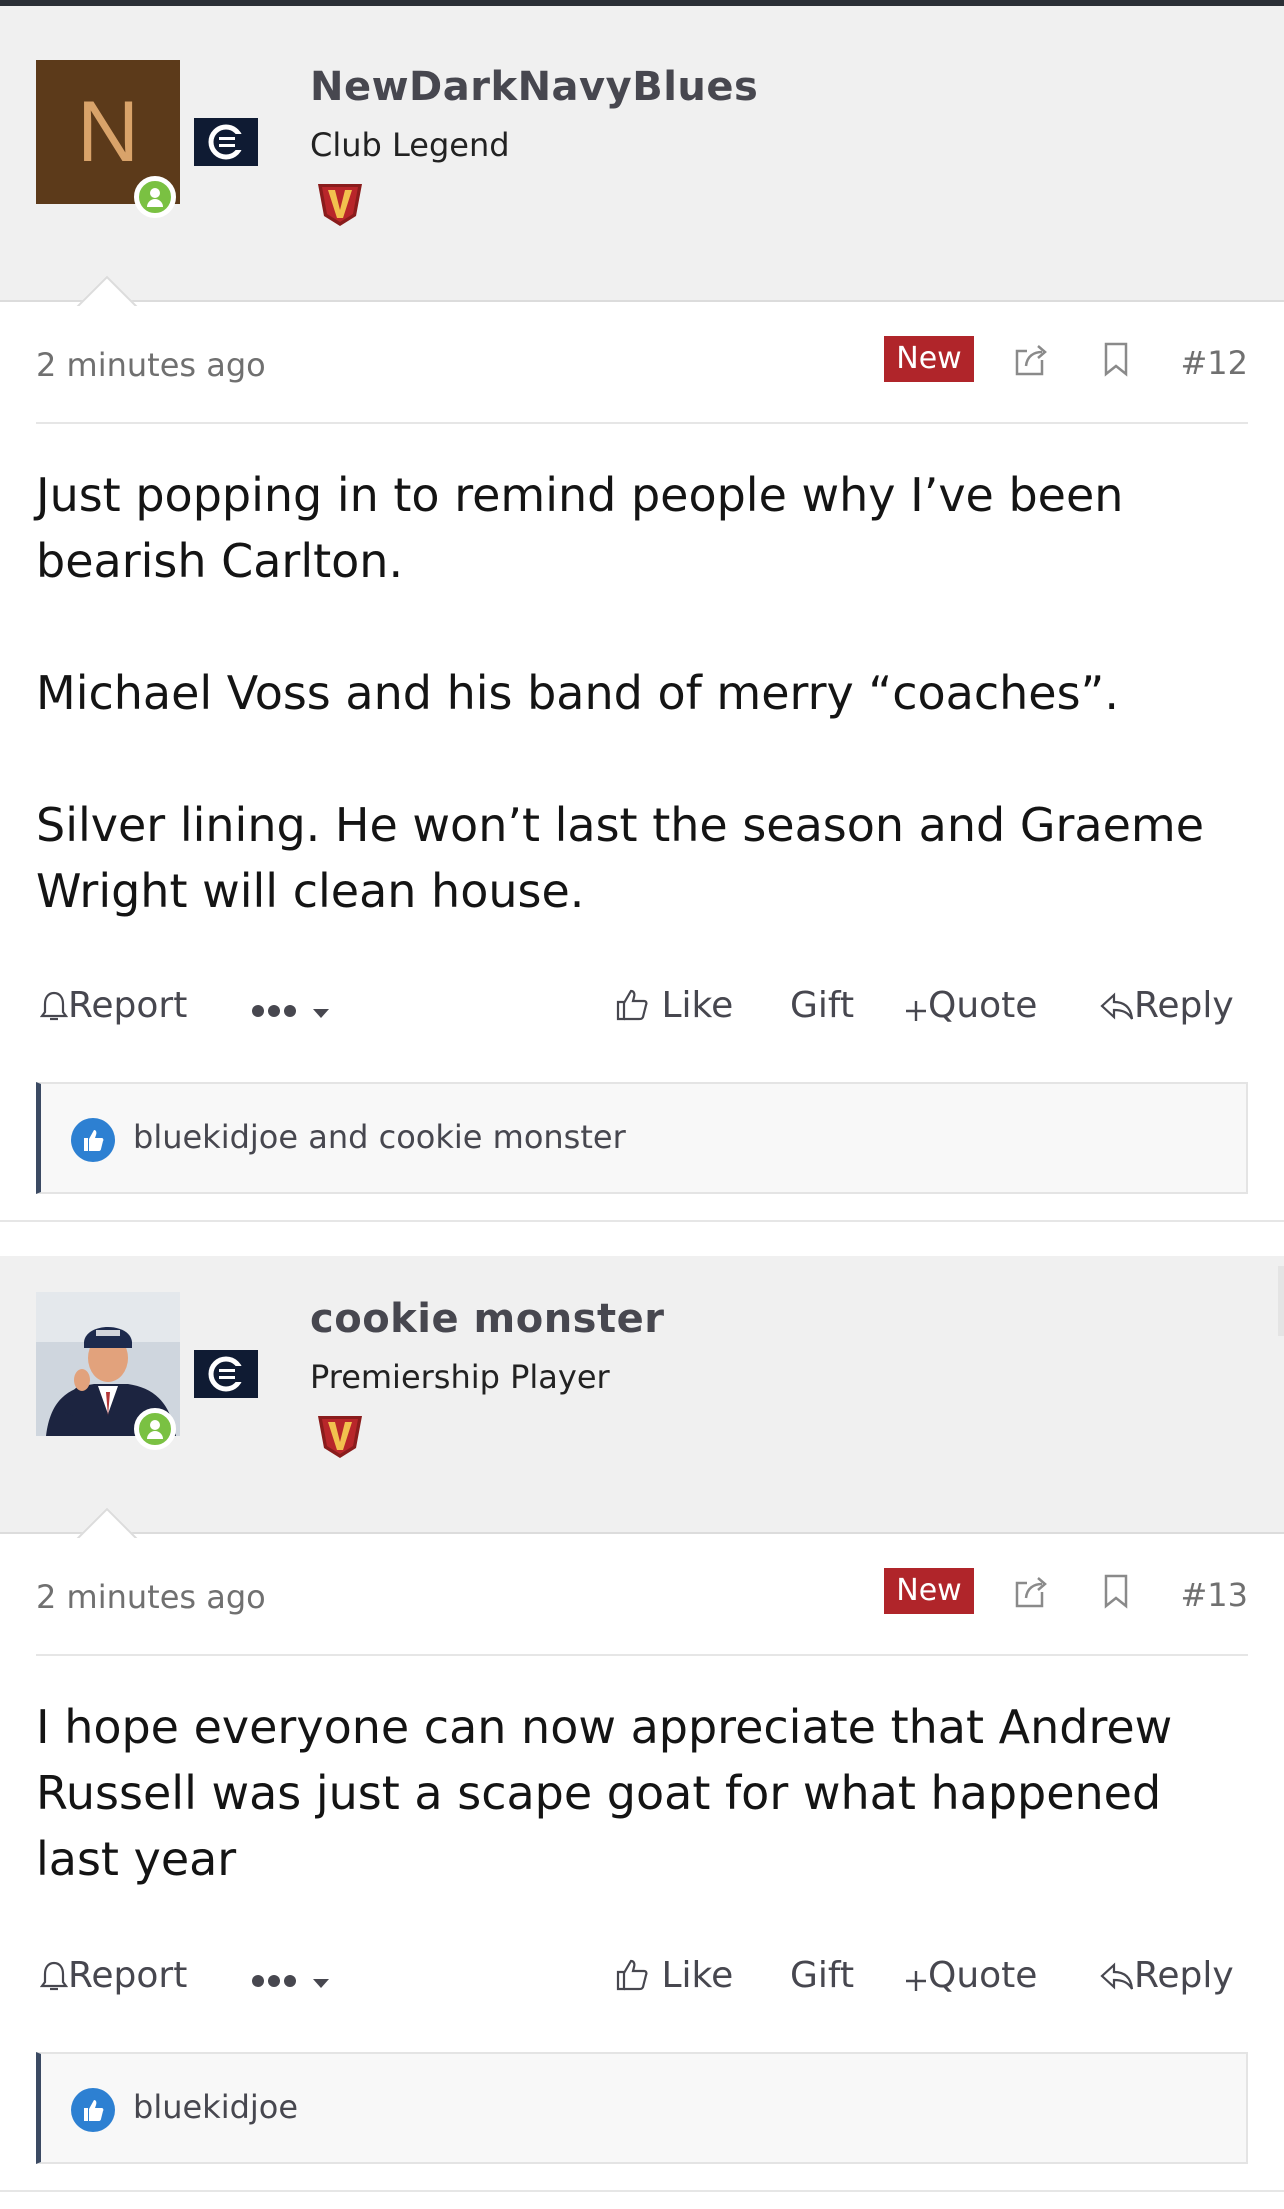 The height and width of the screenshot is (2209, 1284). I want to click on reactions-bar: bluekidjoe, so click(642, 2108).